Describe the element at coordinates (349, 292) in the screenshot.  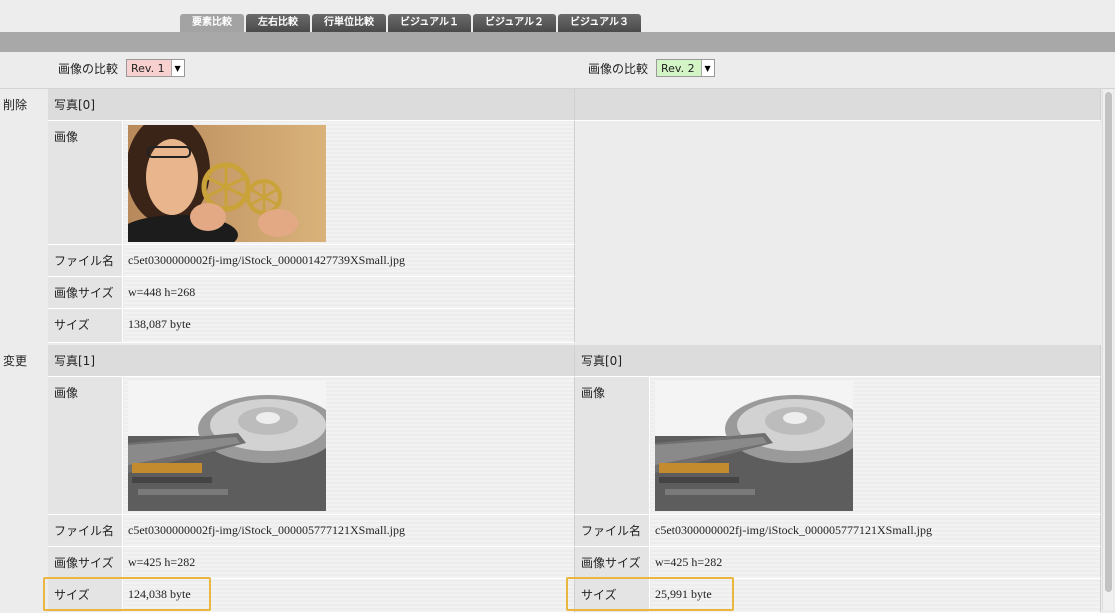
I see `image-size-value: w=448 h=268` at that location.